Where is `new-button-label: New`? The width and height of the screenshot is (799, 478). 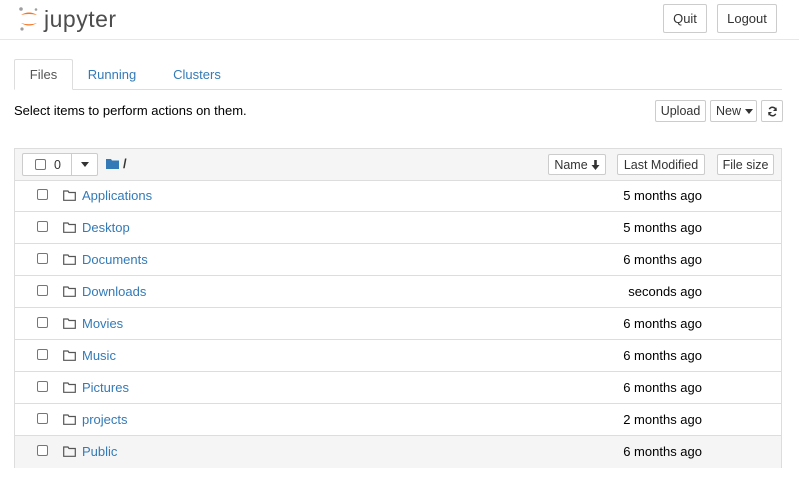 new-button-label: New is located at coordinates (729, 111).